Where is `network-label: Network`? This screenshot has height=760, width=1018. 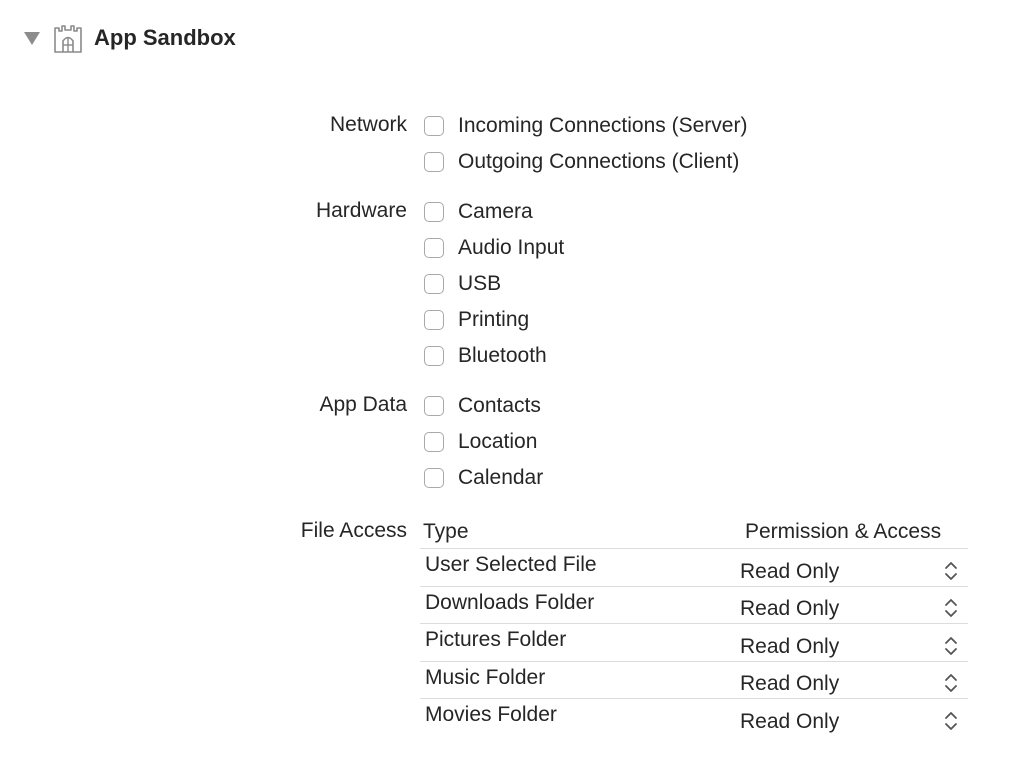 network-label: Network is located at coordinates (368, 124).